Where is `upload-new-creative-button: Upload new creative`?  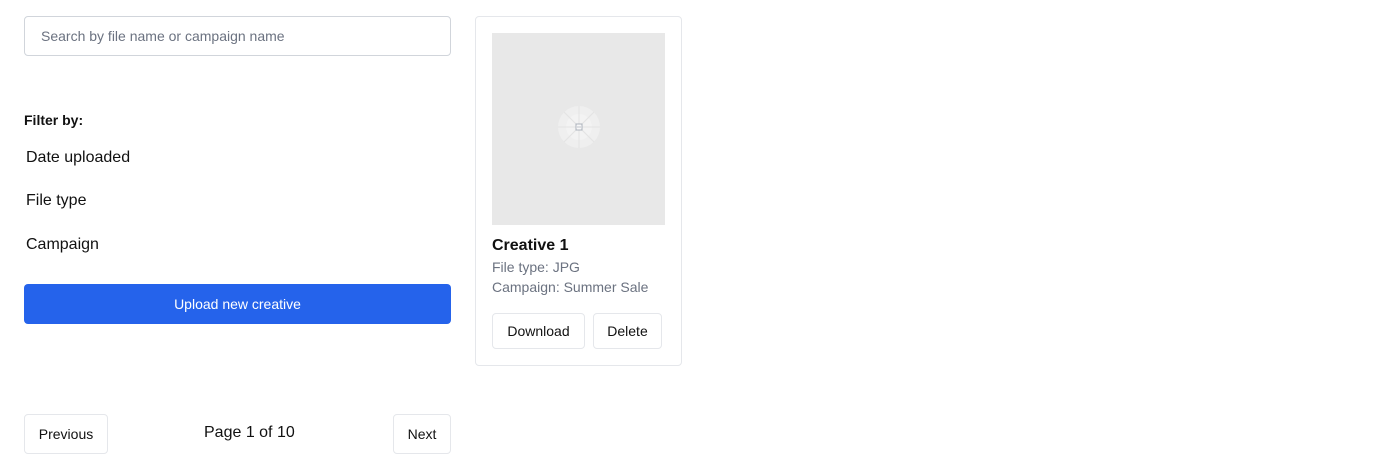
upload-new-creative-button: Upload new creative is located at coordinates (237, 304).